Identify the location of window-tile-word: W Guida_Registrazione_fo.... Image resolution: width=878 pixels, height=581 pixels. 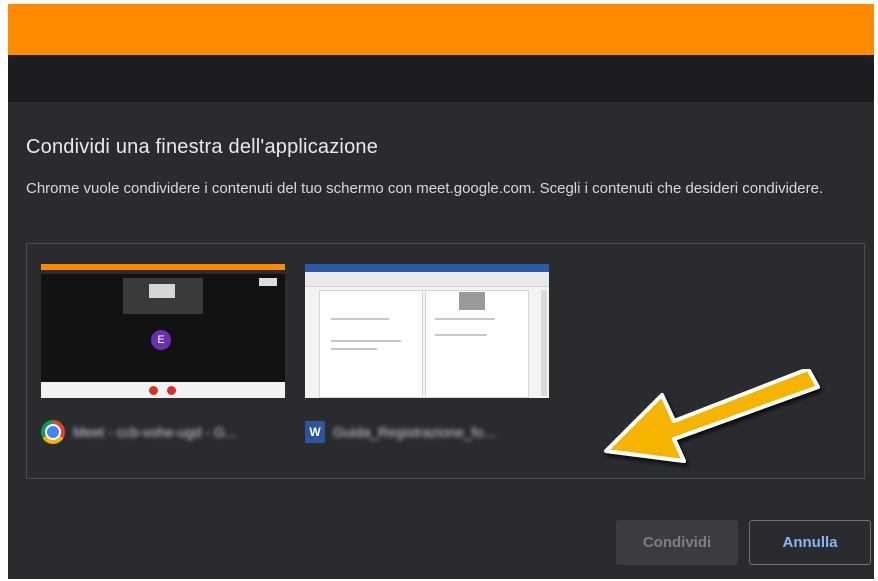
(427, 354).